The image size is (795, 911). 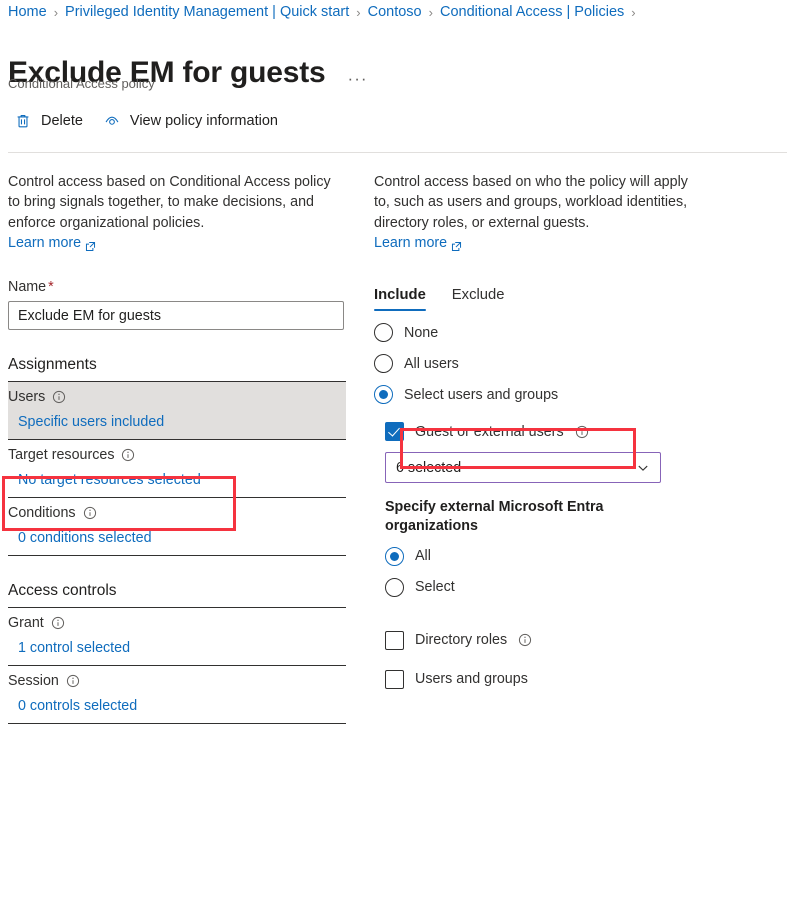 I want to click on name-field-label: Name *, so click(x=177, y=287).